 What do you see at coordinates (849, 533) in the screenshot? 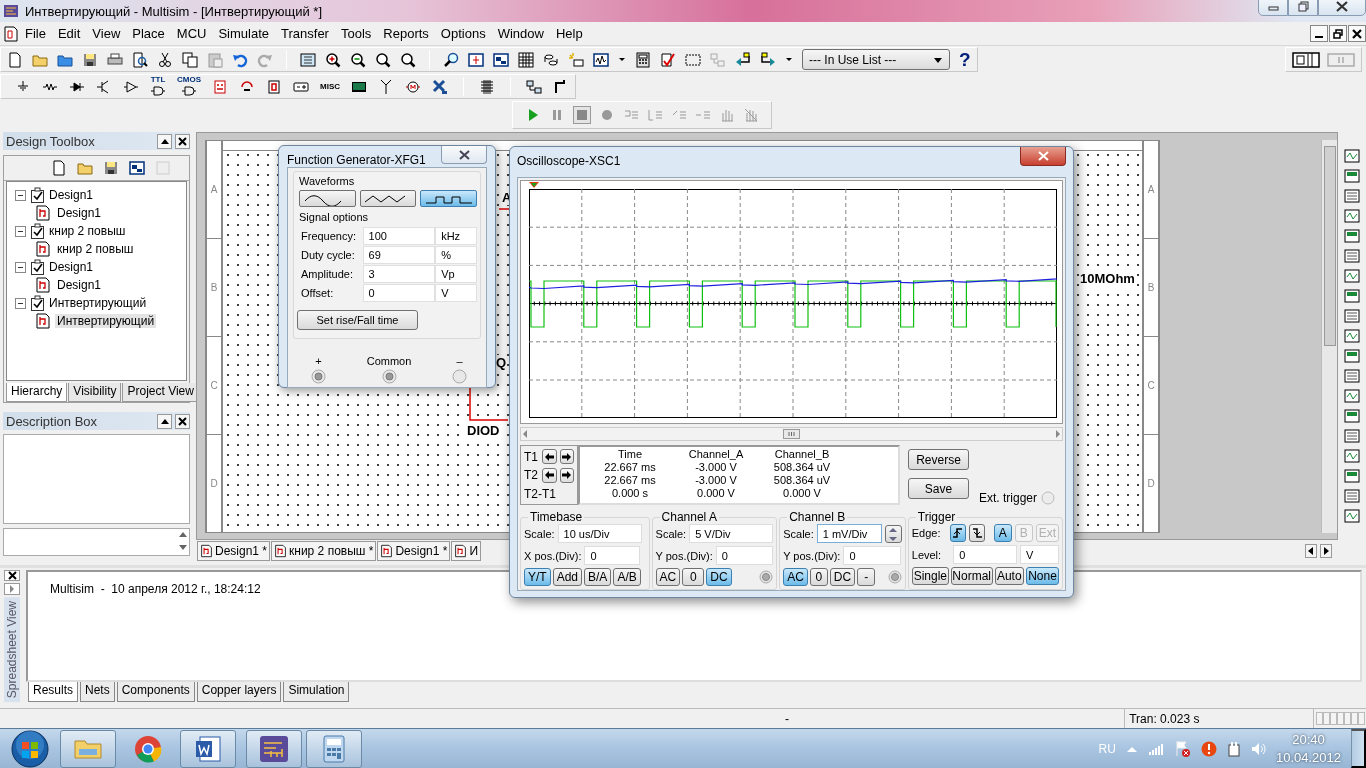
I see `scale-field: 1 mV/Div` at bounding box center [849, 533].